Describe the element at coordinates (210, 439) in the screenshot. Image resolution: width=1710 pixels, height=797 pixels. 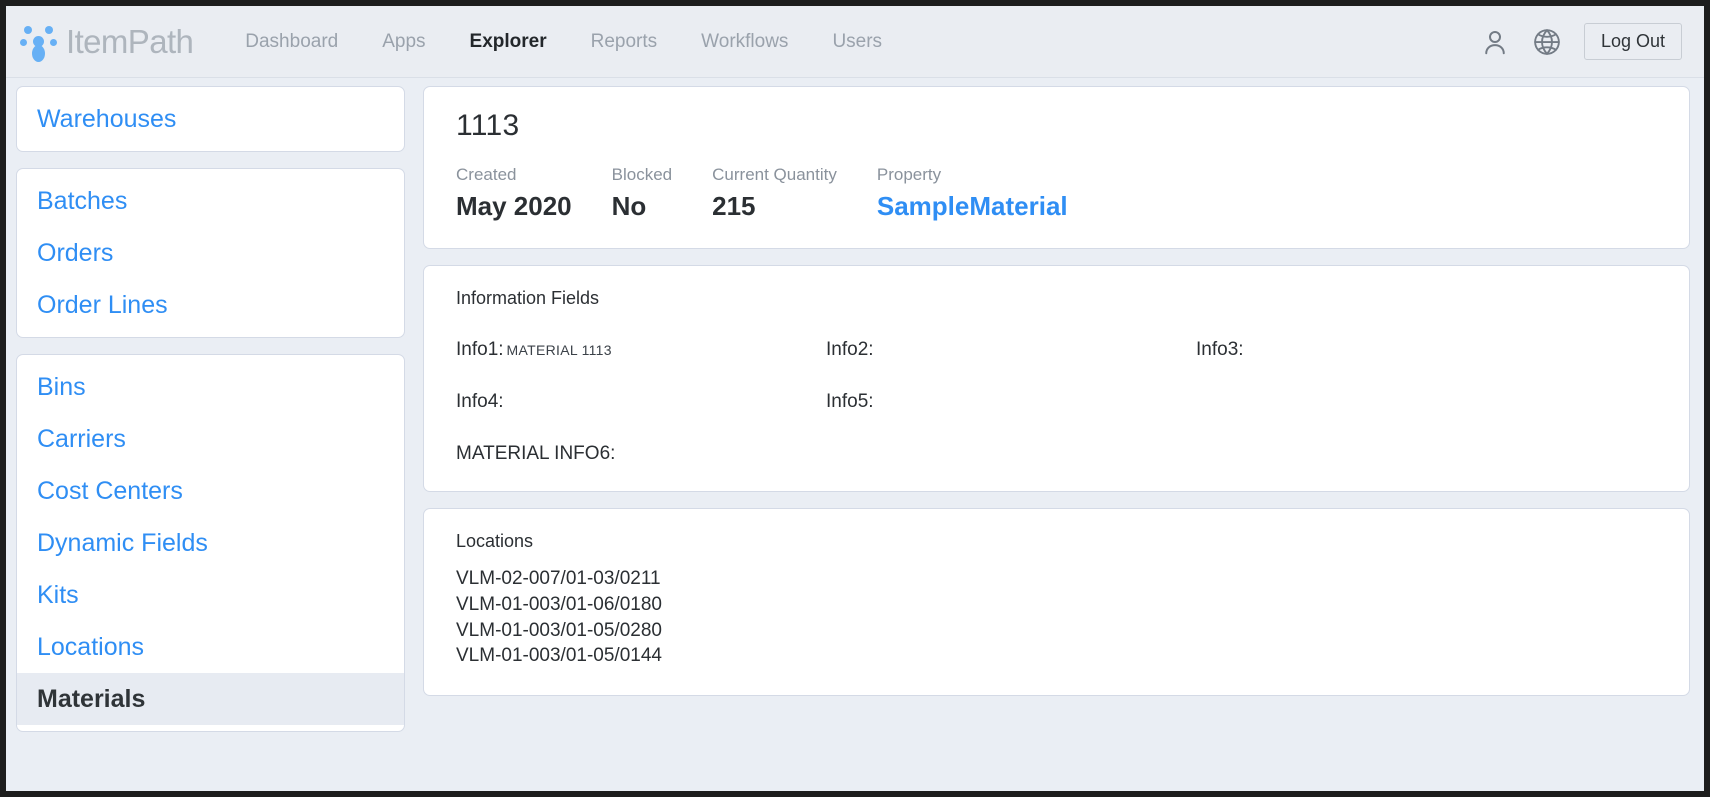
I see `sidebar-item-carriers: Carriers` at that location.